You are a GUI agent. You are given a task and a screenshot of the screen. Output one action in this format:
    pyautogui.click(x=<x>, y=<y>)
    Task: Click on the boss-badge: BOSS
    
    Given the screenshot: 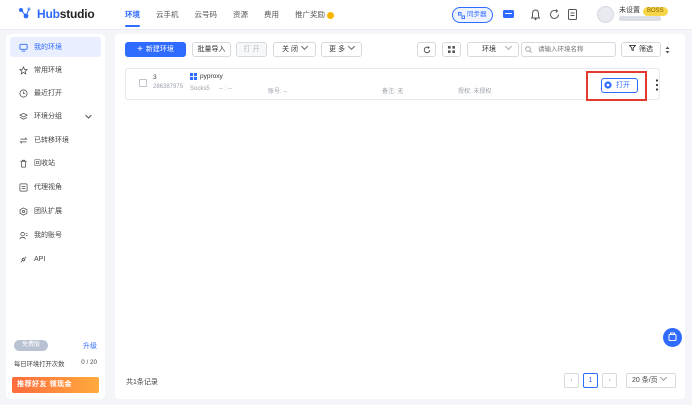 What is the action you would take?
    pyautogui.click(x=655, y=11)
    